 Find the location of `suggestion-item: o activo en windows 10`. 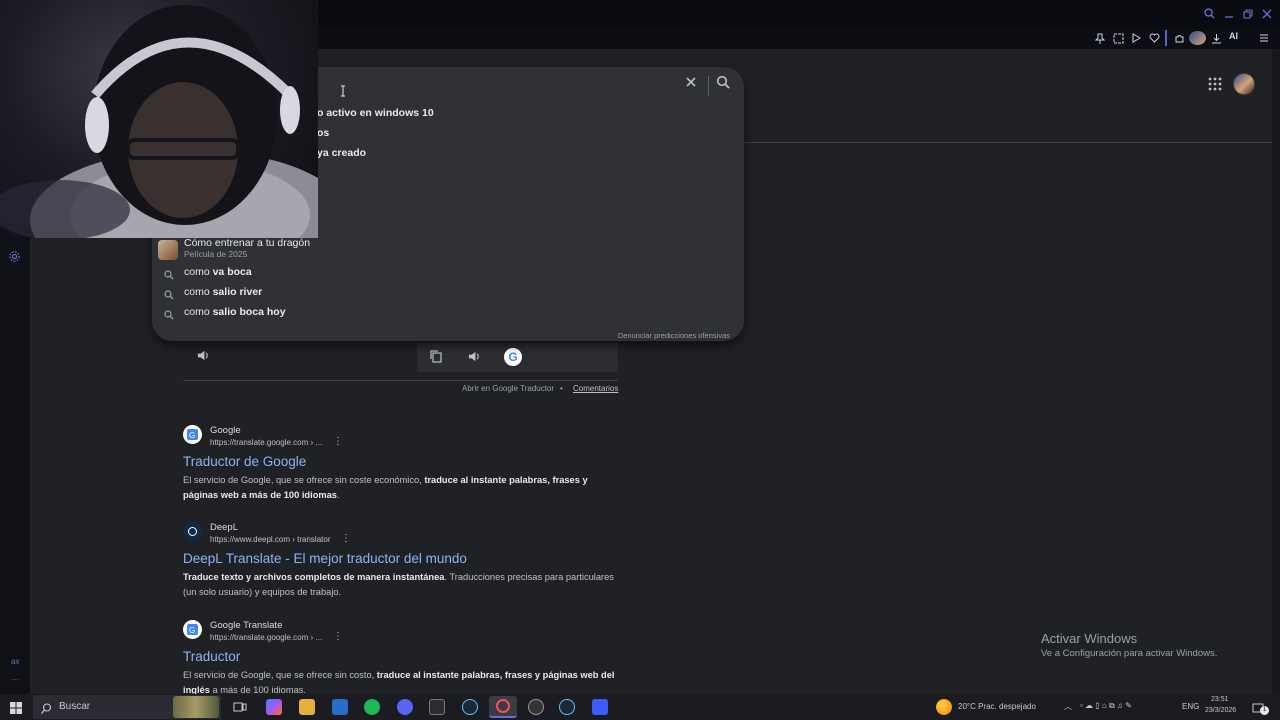

suggestion-item: o activo en windows 10 is located at coordinates (375, 113).